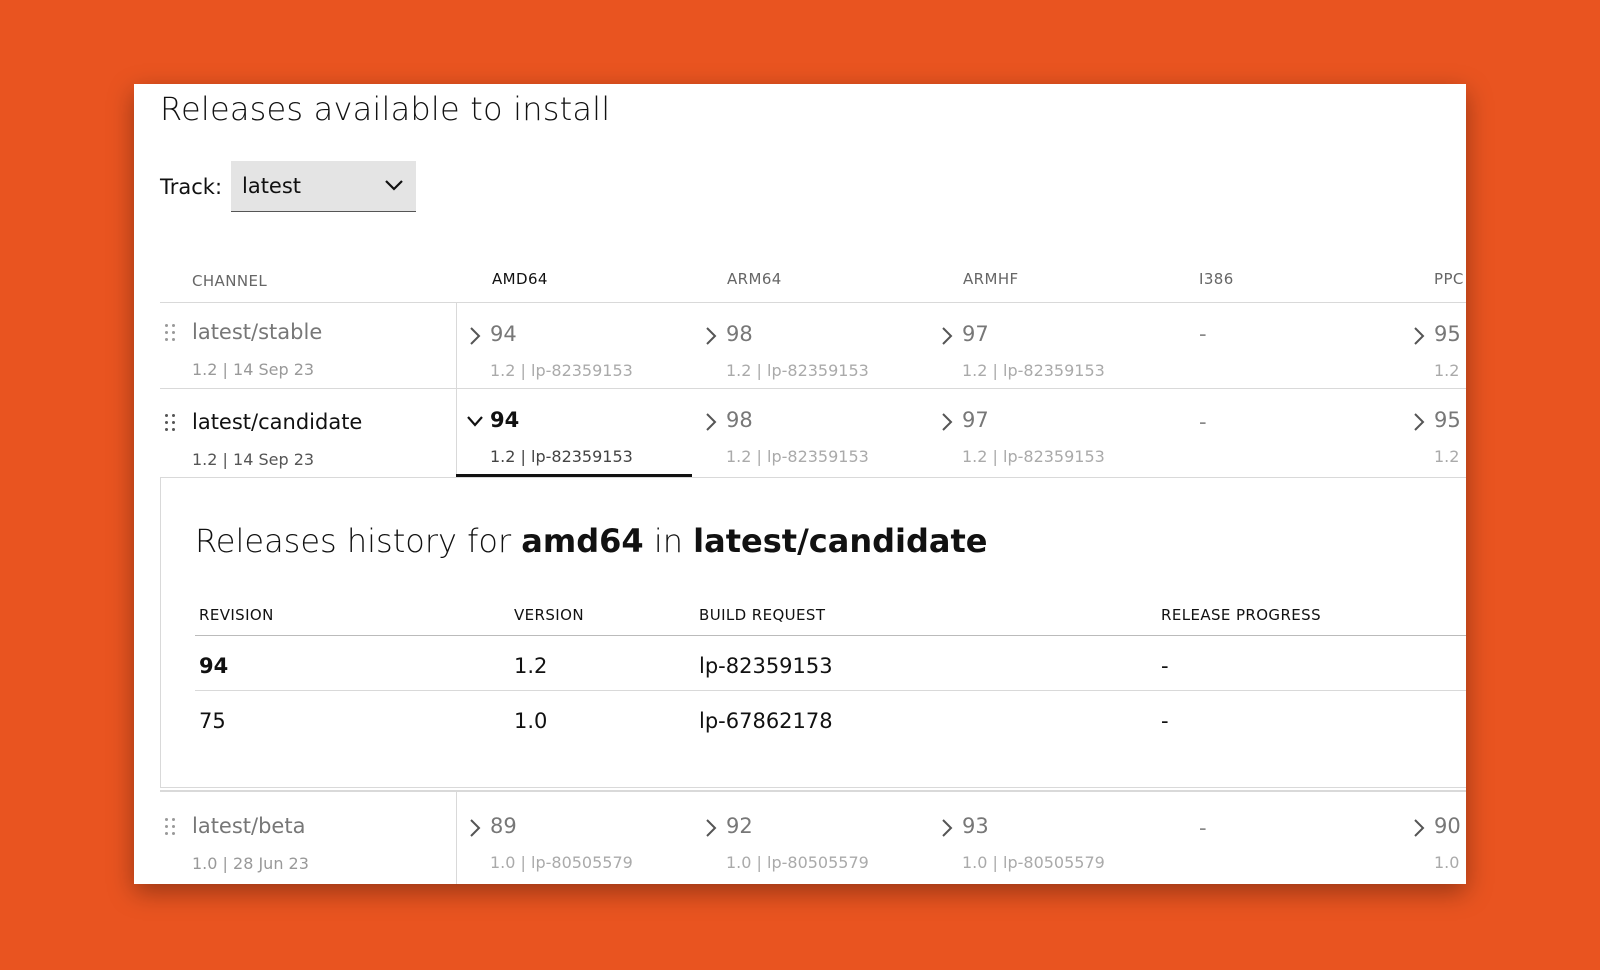 The image size is (1600, 970). I want to click on track-label: Track:, so click(191, 187).